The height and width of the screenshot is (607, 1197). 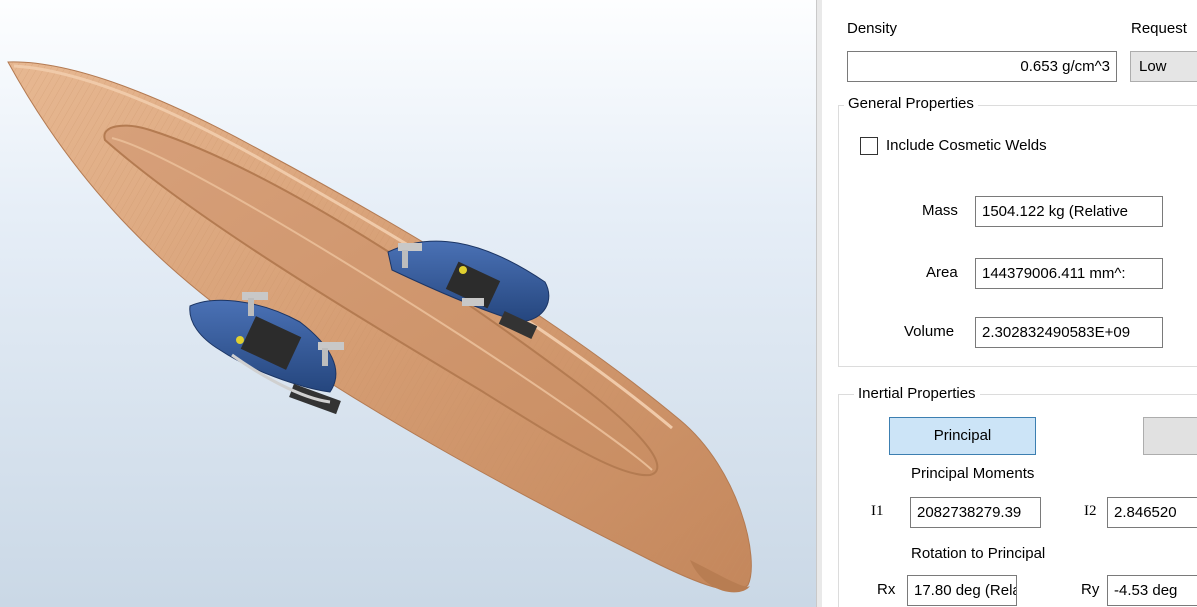 What do you see at coordinates (973, 473) in the screenshot?
I see `principal-moments-label: Principal Moments` at bounding box center [973, 473].